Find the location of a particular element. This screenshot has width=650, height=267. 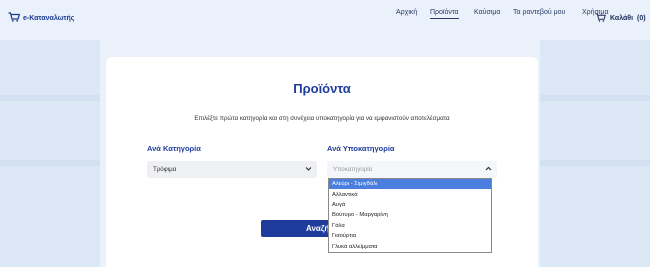

subcategory-select: Υποκατηγορία is located at coordinates (412, 169).